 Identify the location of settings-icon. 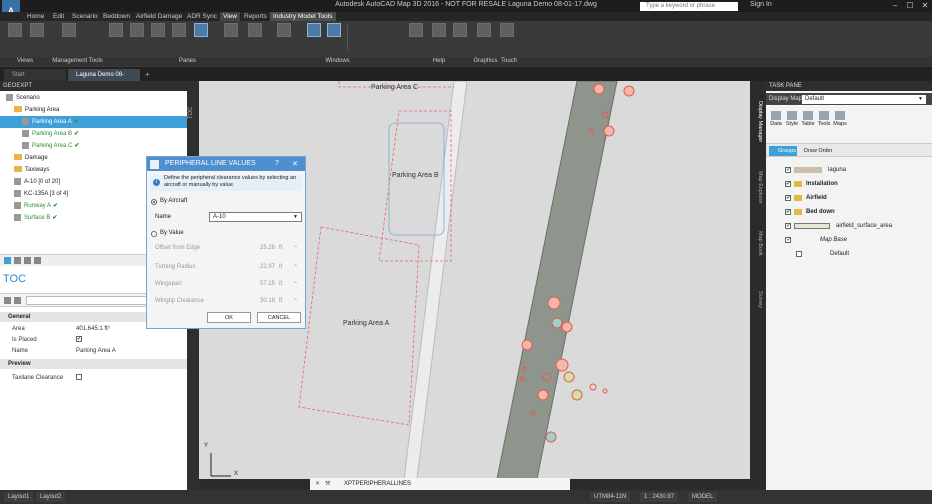
(37, 260).